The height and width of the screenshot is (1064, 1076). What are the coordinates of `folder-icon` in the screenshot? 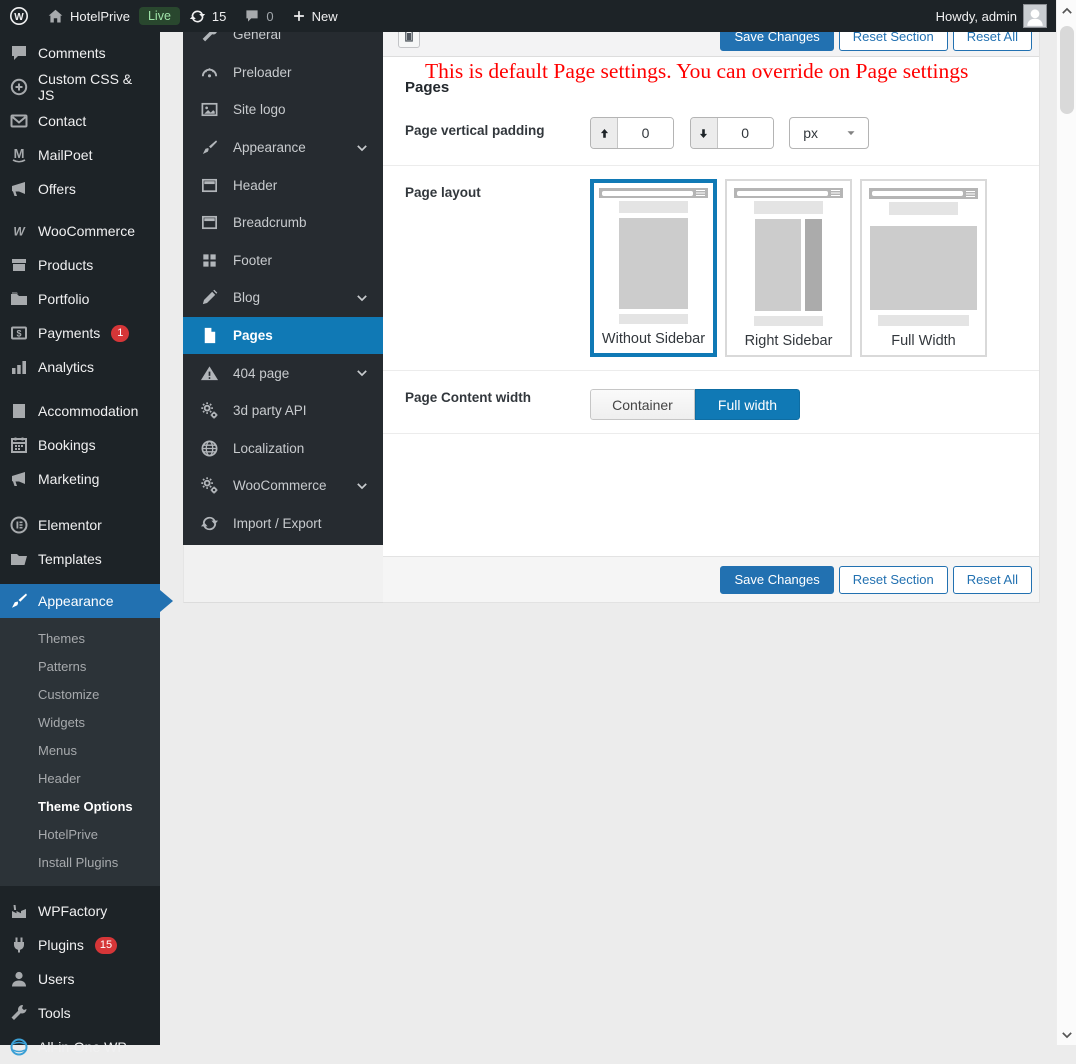 It's located at (19, 299).